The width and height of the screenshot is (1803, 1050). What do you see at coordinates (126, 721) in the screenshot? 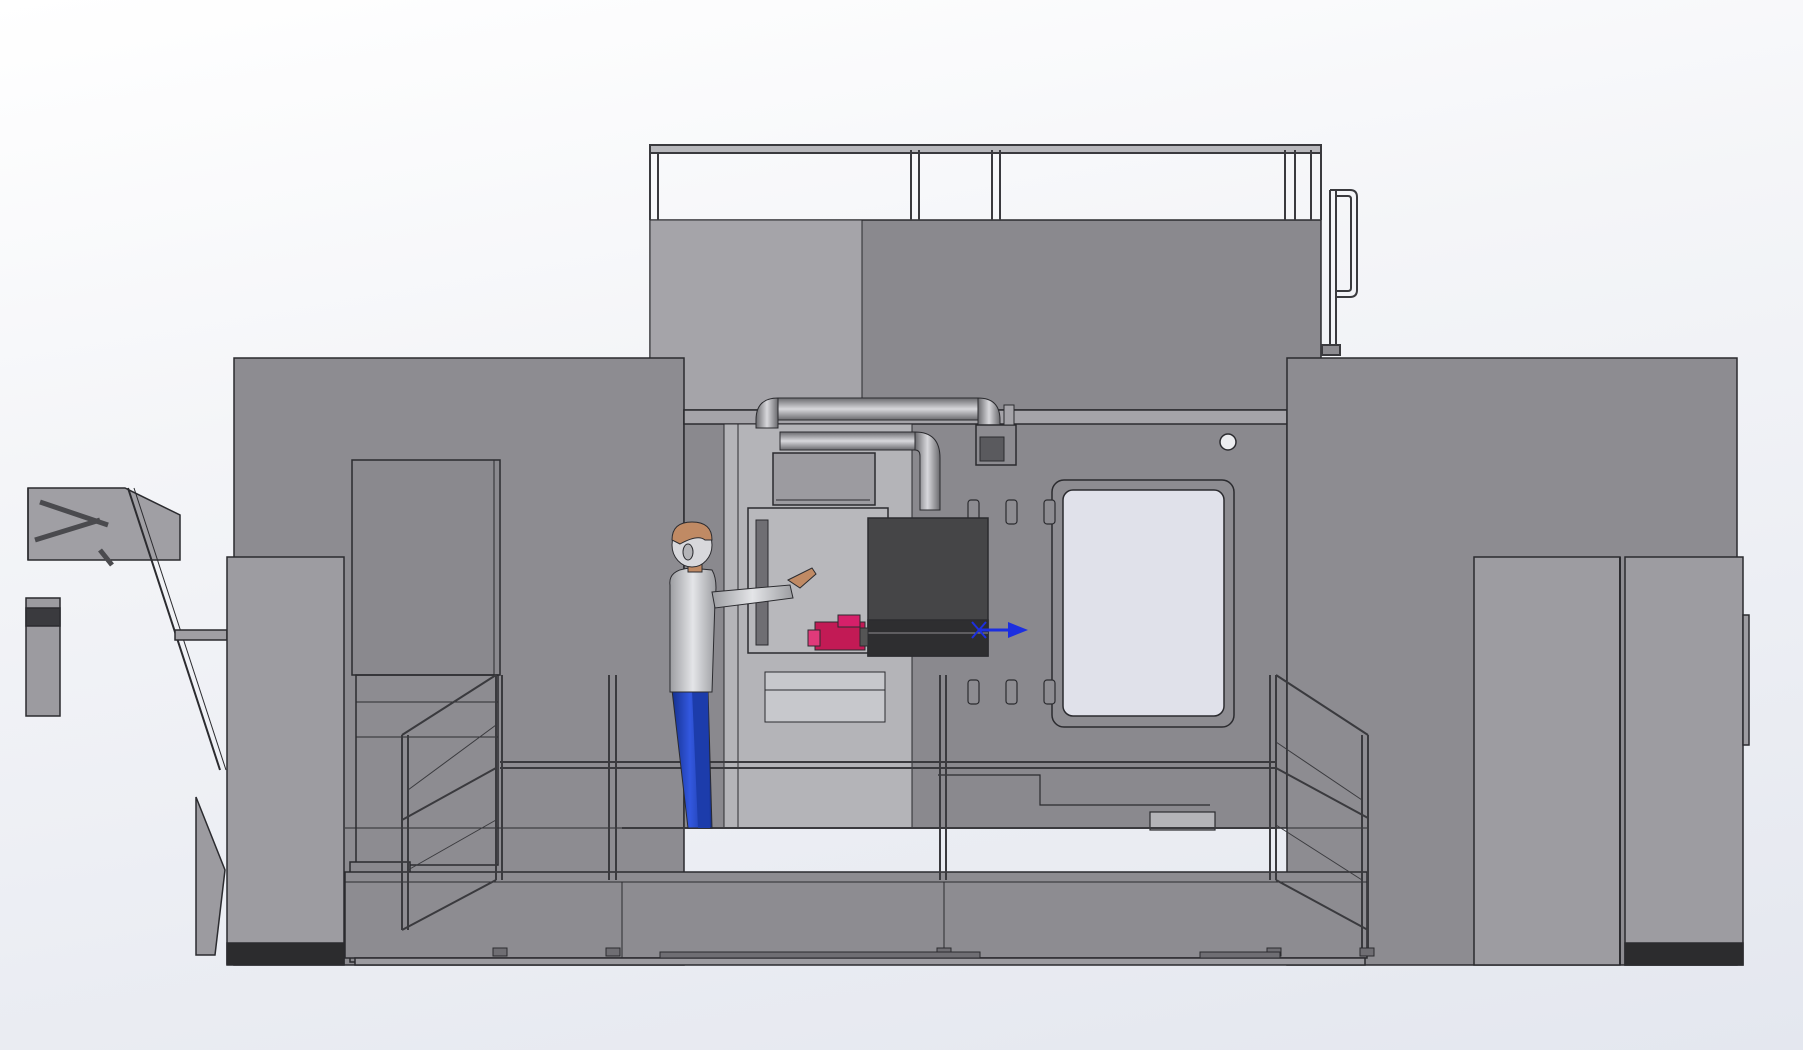
I see `left-chute-assembly` at bounding box center [126, 721].